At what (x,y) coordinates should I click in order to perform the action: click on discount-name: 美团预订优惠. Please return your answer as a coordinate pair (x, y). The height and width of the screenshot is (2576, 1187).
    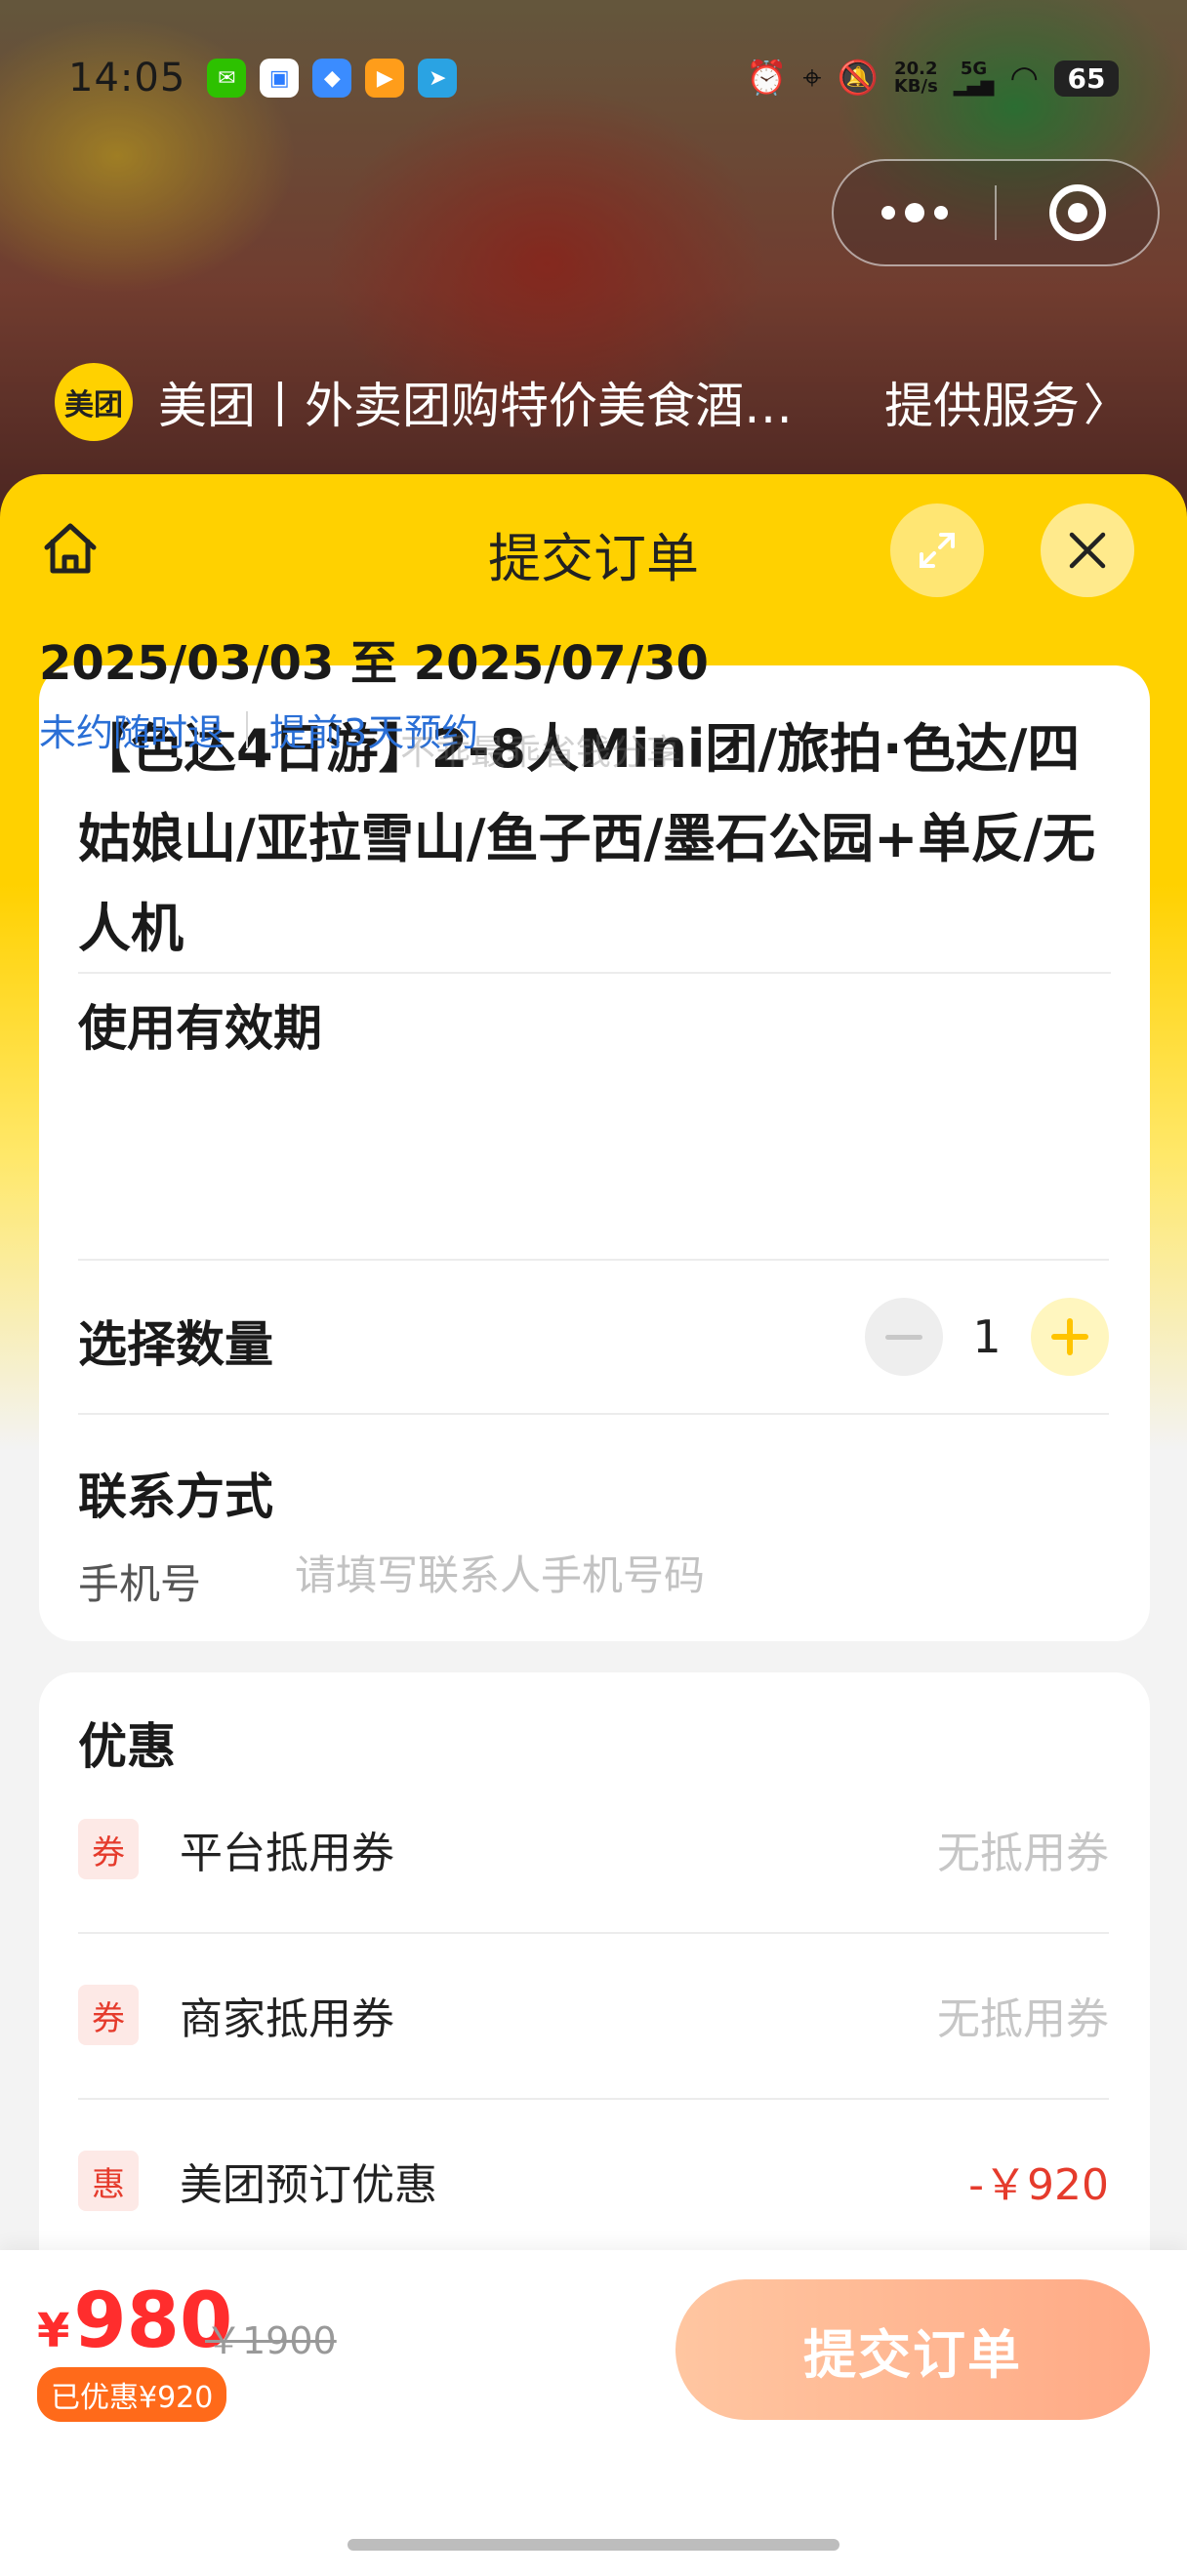
    Looking at the image, I should click on (308, 2185).